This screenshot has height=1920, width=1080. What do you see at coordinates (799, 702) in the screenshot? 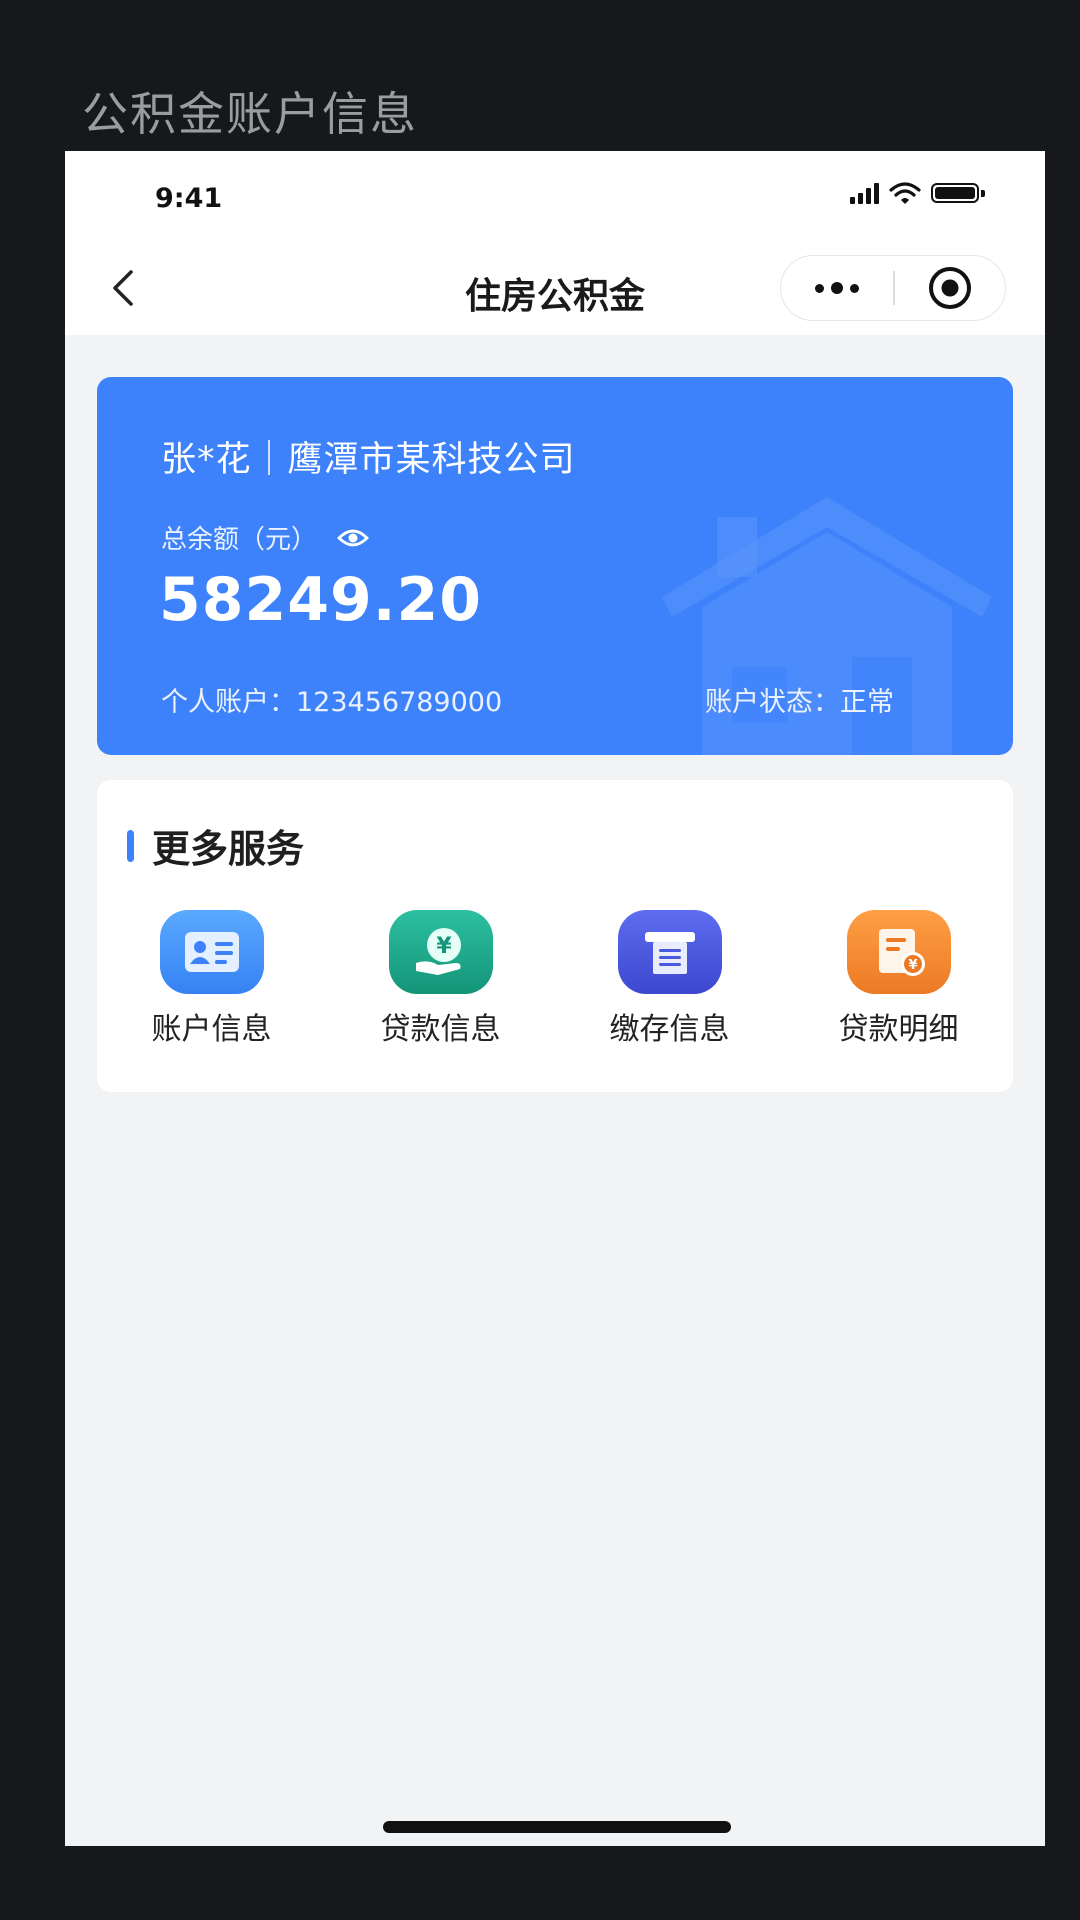
I see `account-status: 账户状态：正常` at bounding box center [799, 702].